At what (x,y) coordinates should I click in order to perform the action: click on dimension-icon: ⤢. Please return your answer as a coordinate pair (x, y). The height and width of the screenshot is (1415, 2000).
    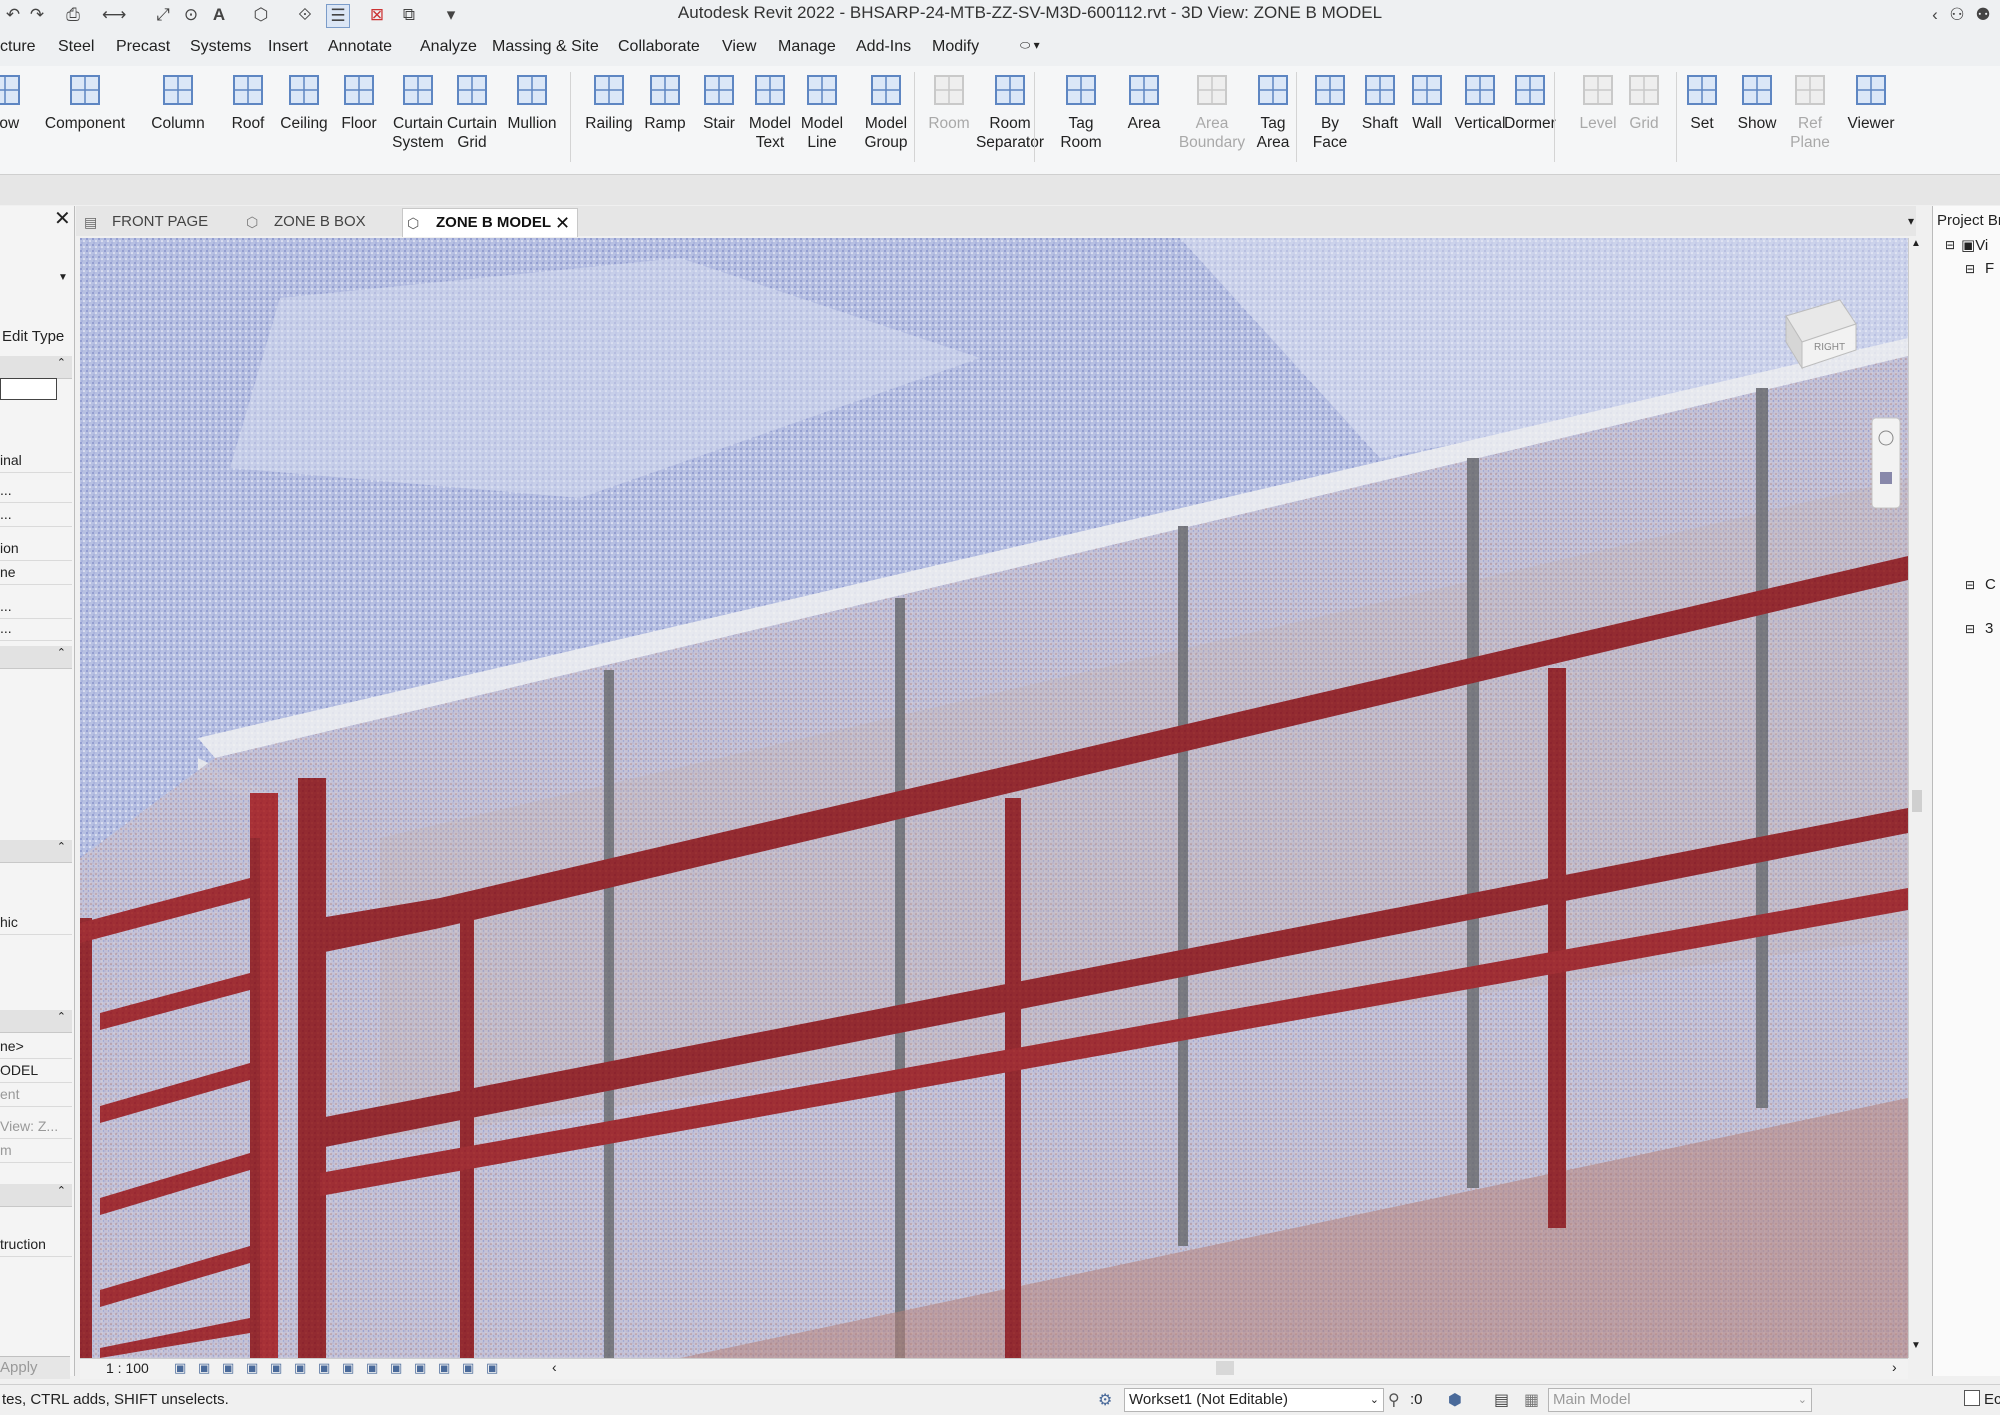
    Looking at the image, I should click on (163, 15).